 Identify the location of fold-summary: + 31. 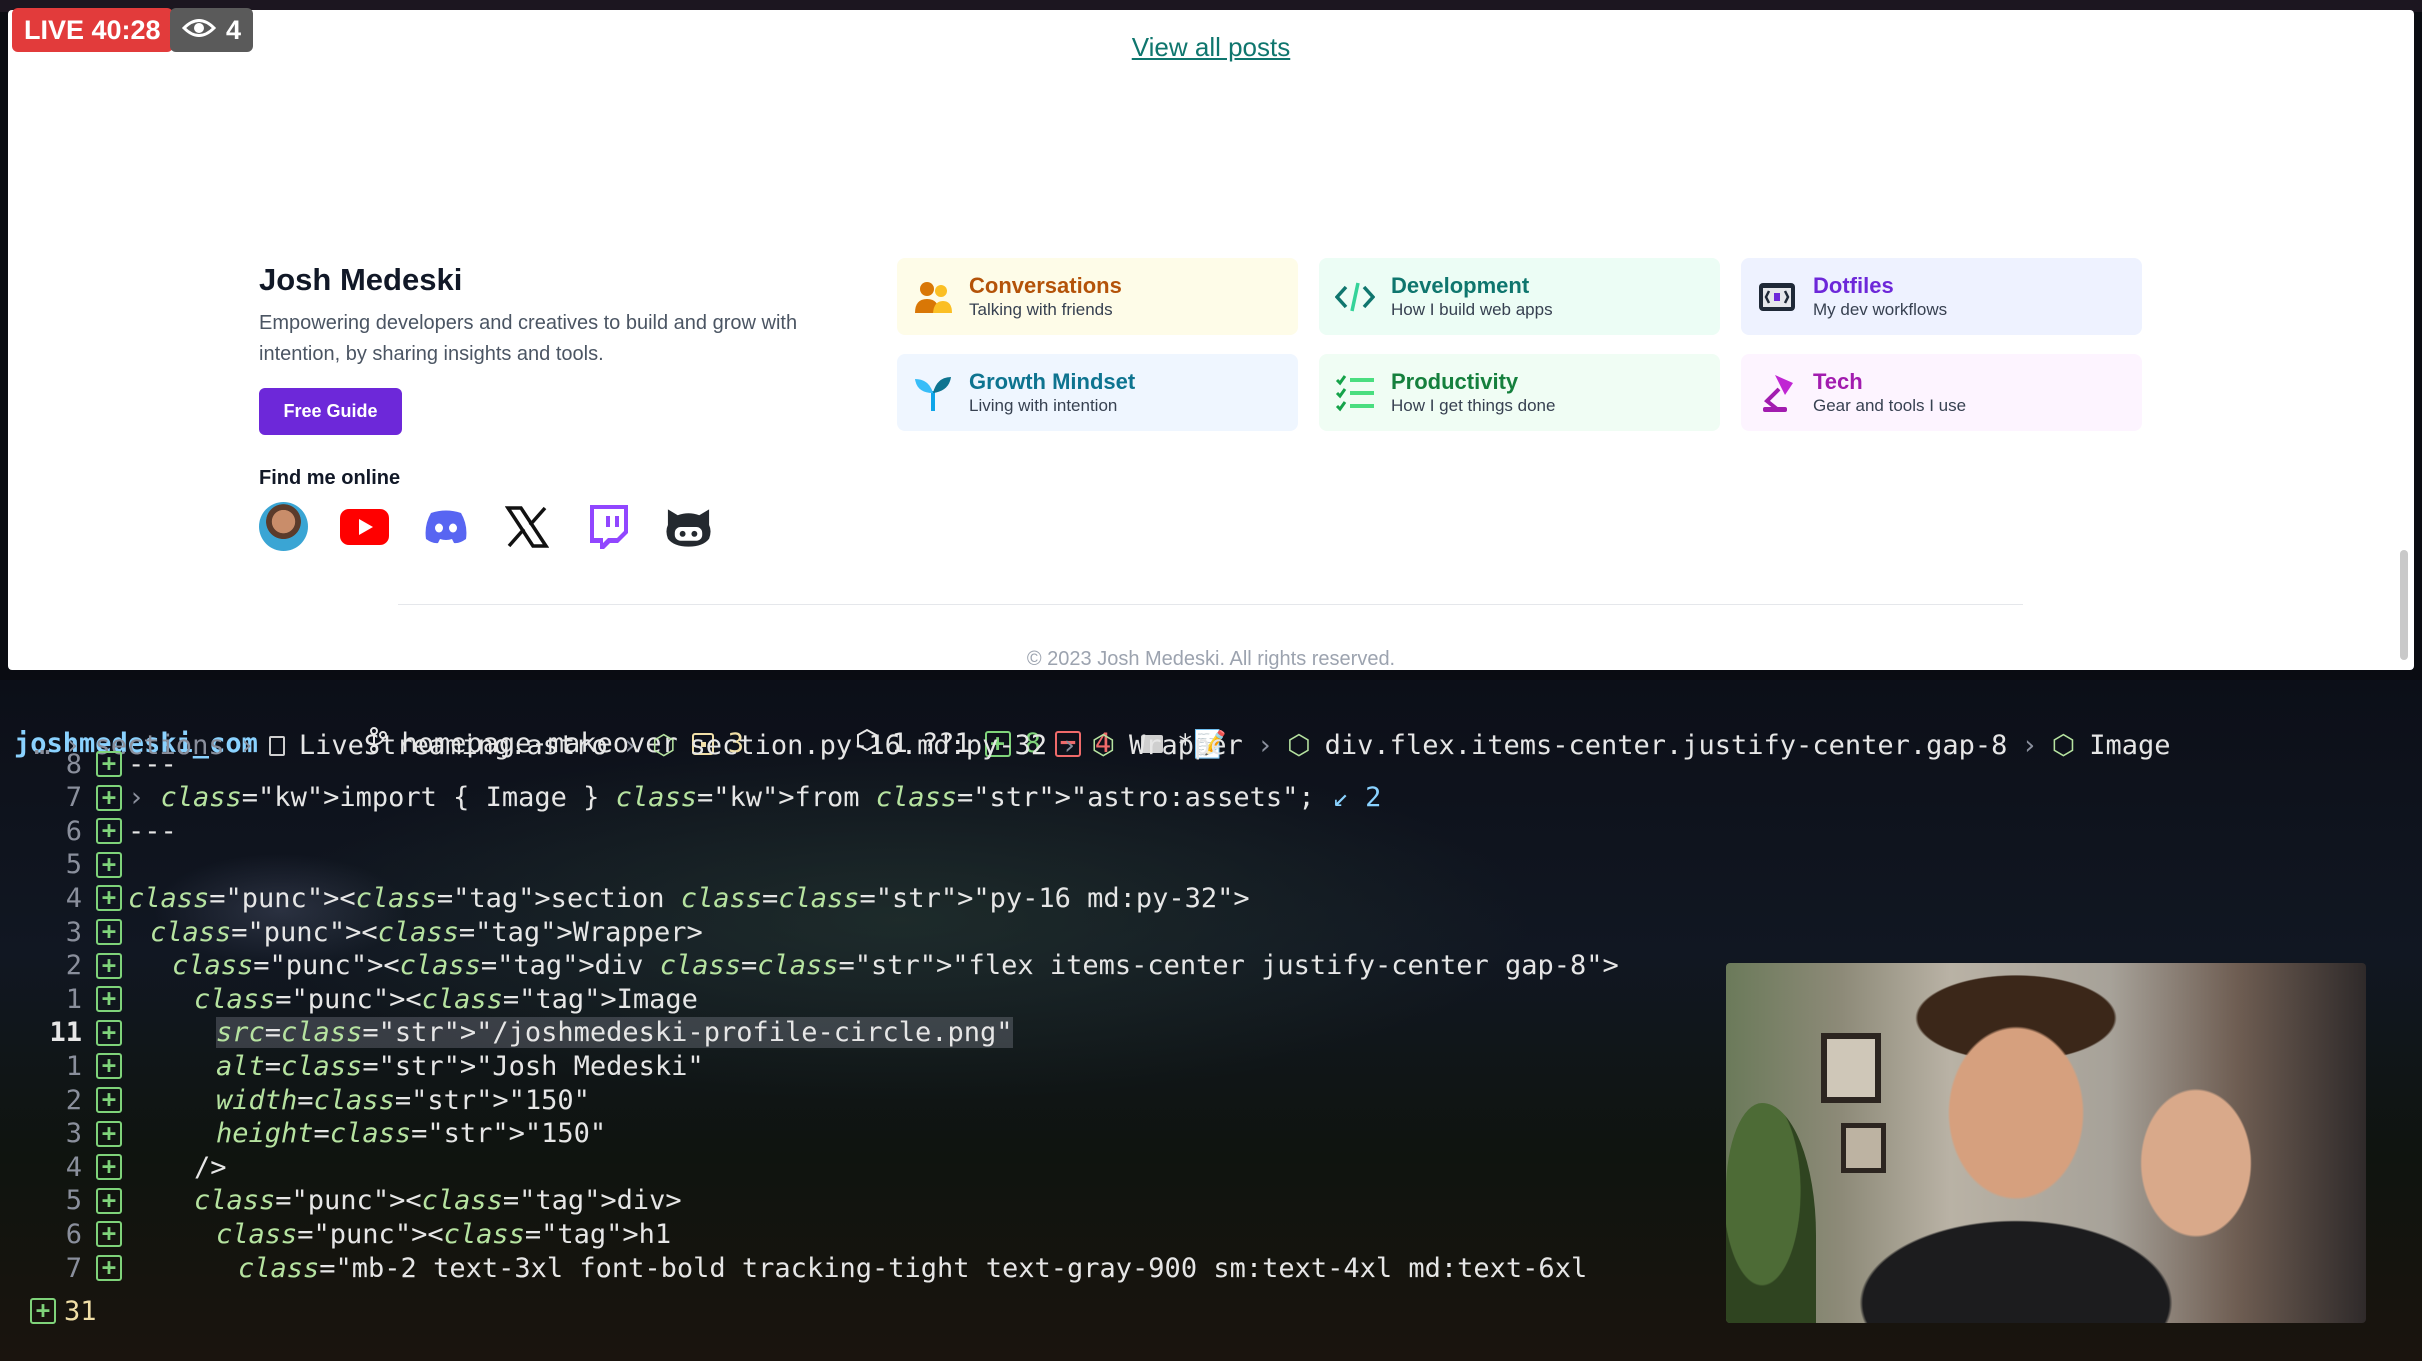
(63, 1311).